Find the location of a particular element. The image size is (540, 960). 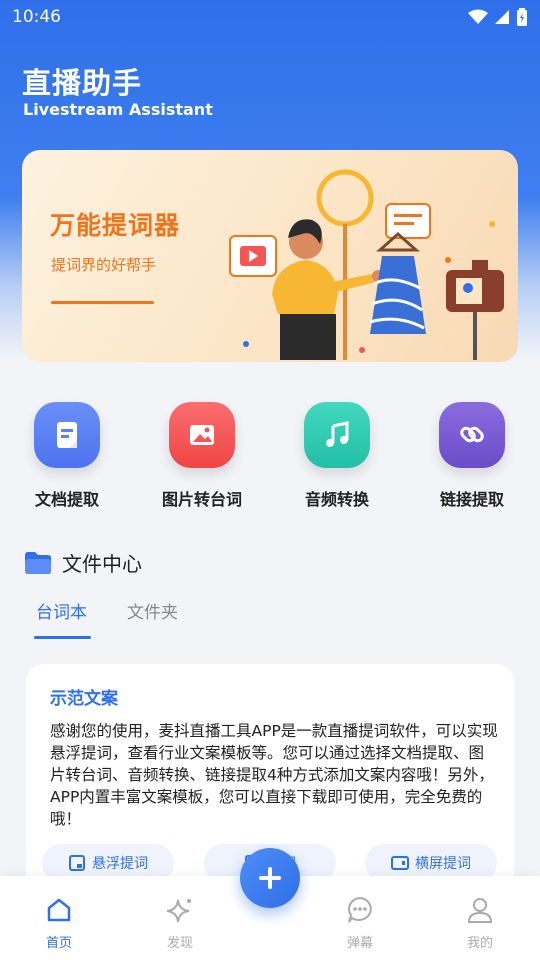

floating-window-icon is located at coordinates (77, 863).